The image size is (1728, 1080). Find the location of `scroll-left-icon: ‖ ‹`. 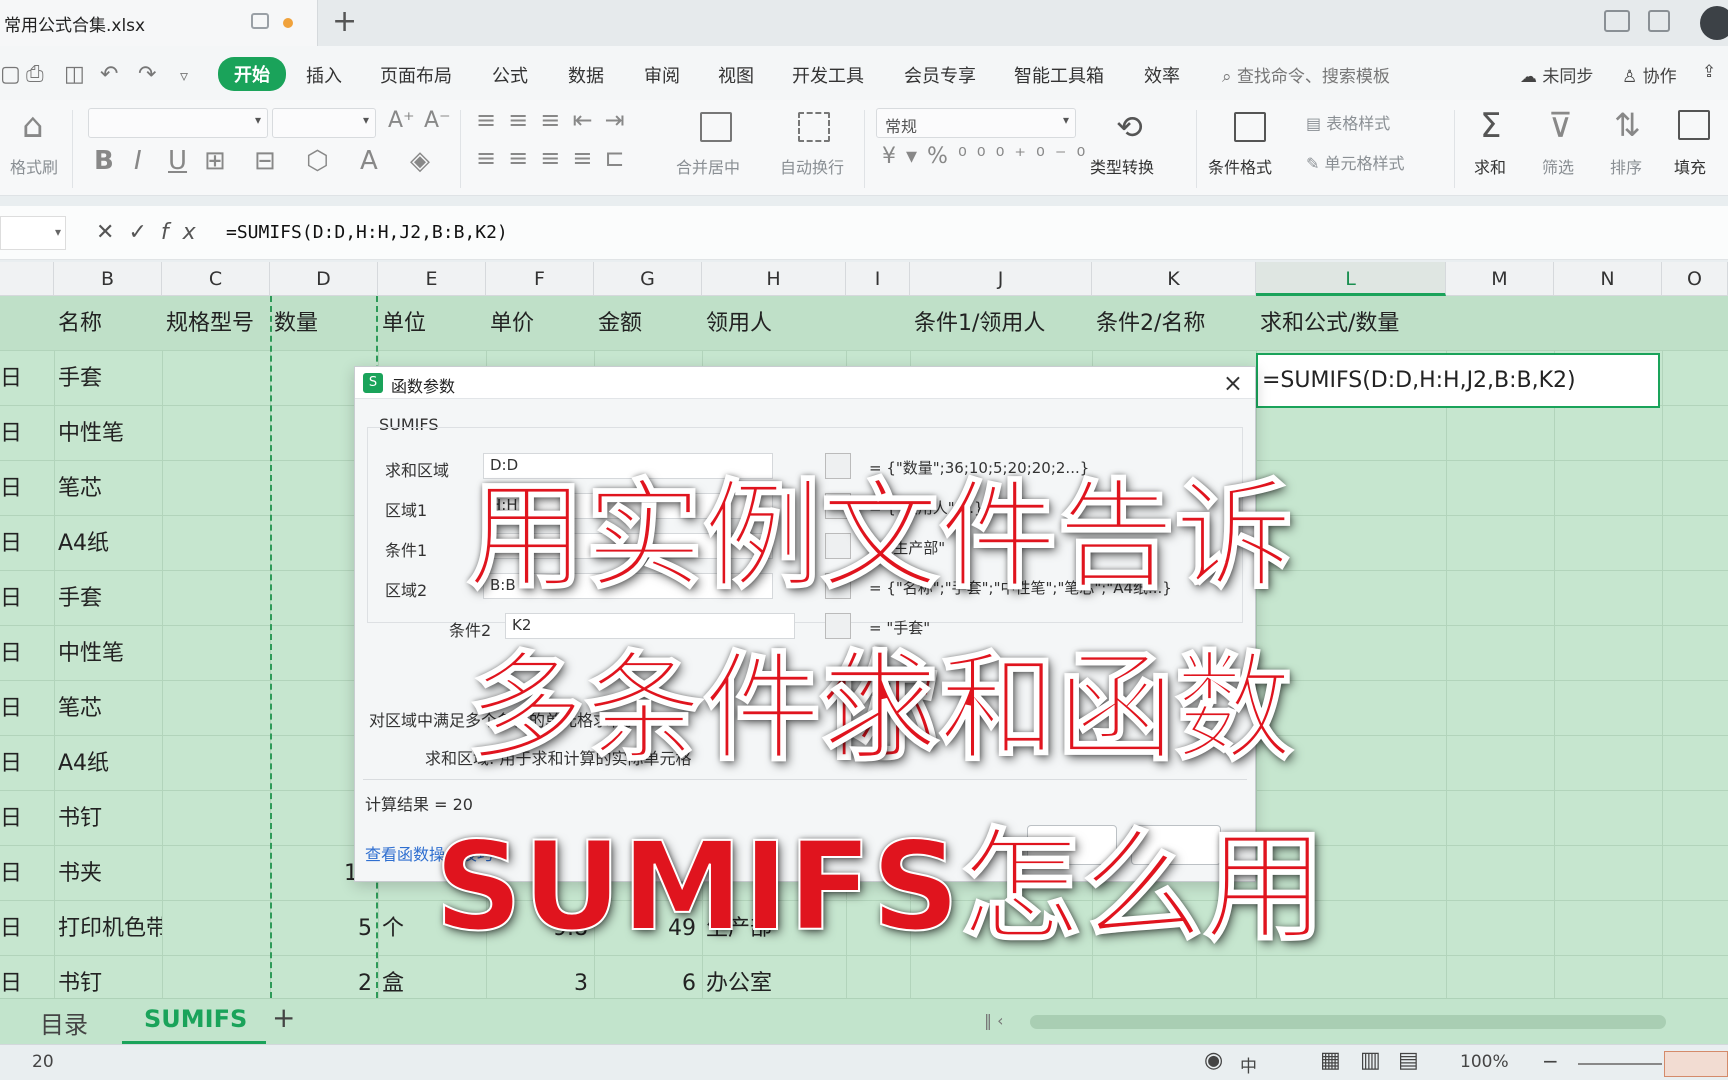

scroll-left-icon: ‖ ‹ is located at coordinates (993, 1020).